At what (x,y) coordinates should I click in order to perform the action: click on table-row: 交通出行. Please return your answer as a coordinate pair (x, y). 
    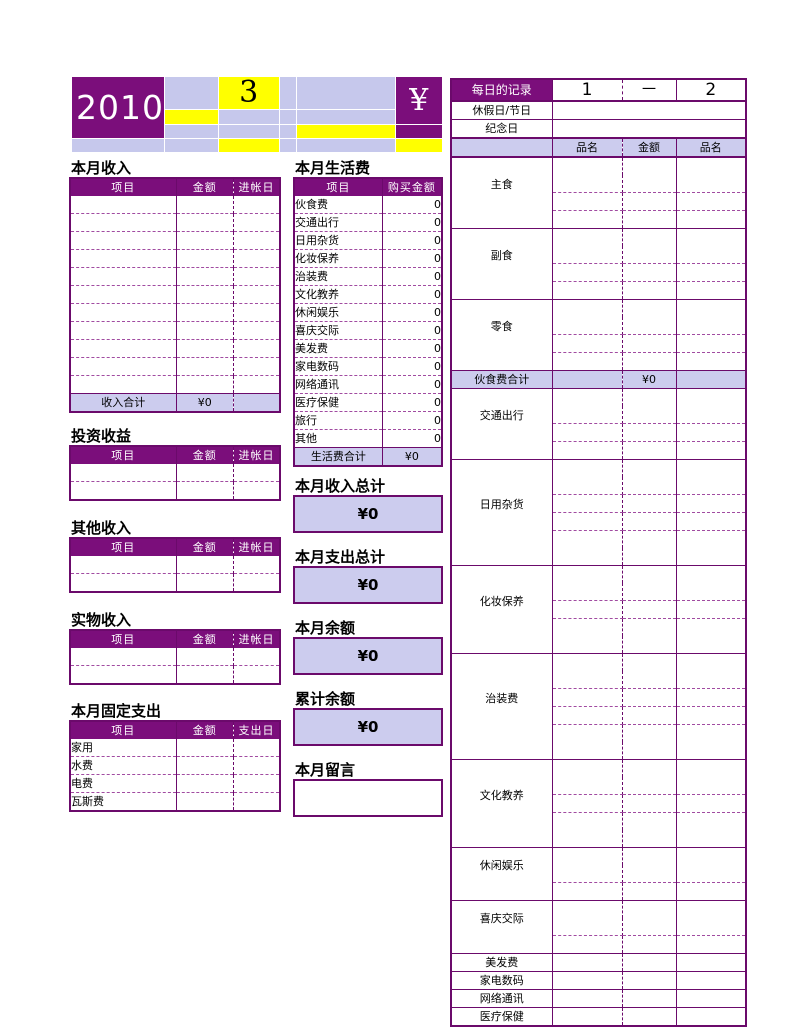
    Looking at the image, I should click on (598, 415).